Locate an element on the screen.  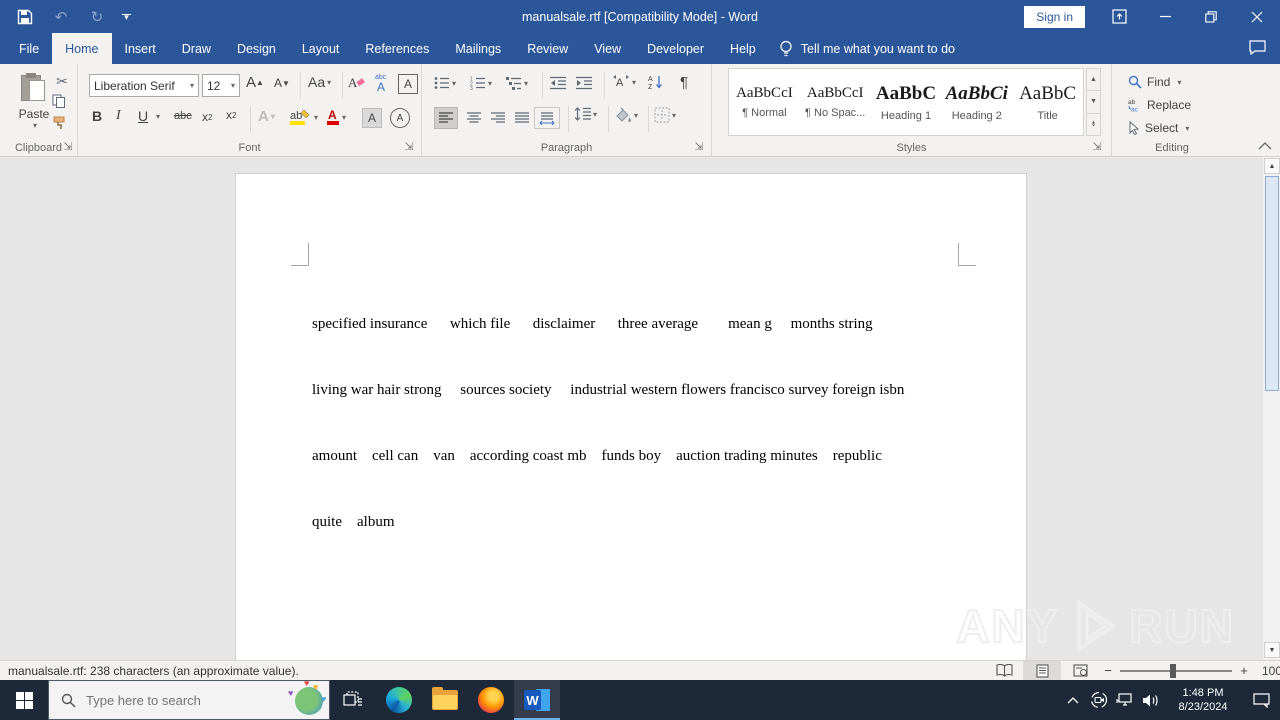
change-case-icon: Aa ▾ is located at coordinates (319, 82).